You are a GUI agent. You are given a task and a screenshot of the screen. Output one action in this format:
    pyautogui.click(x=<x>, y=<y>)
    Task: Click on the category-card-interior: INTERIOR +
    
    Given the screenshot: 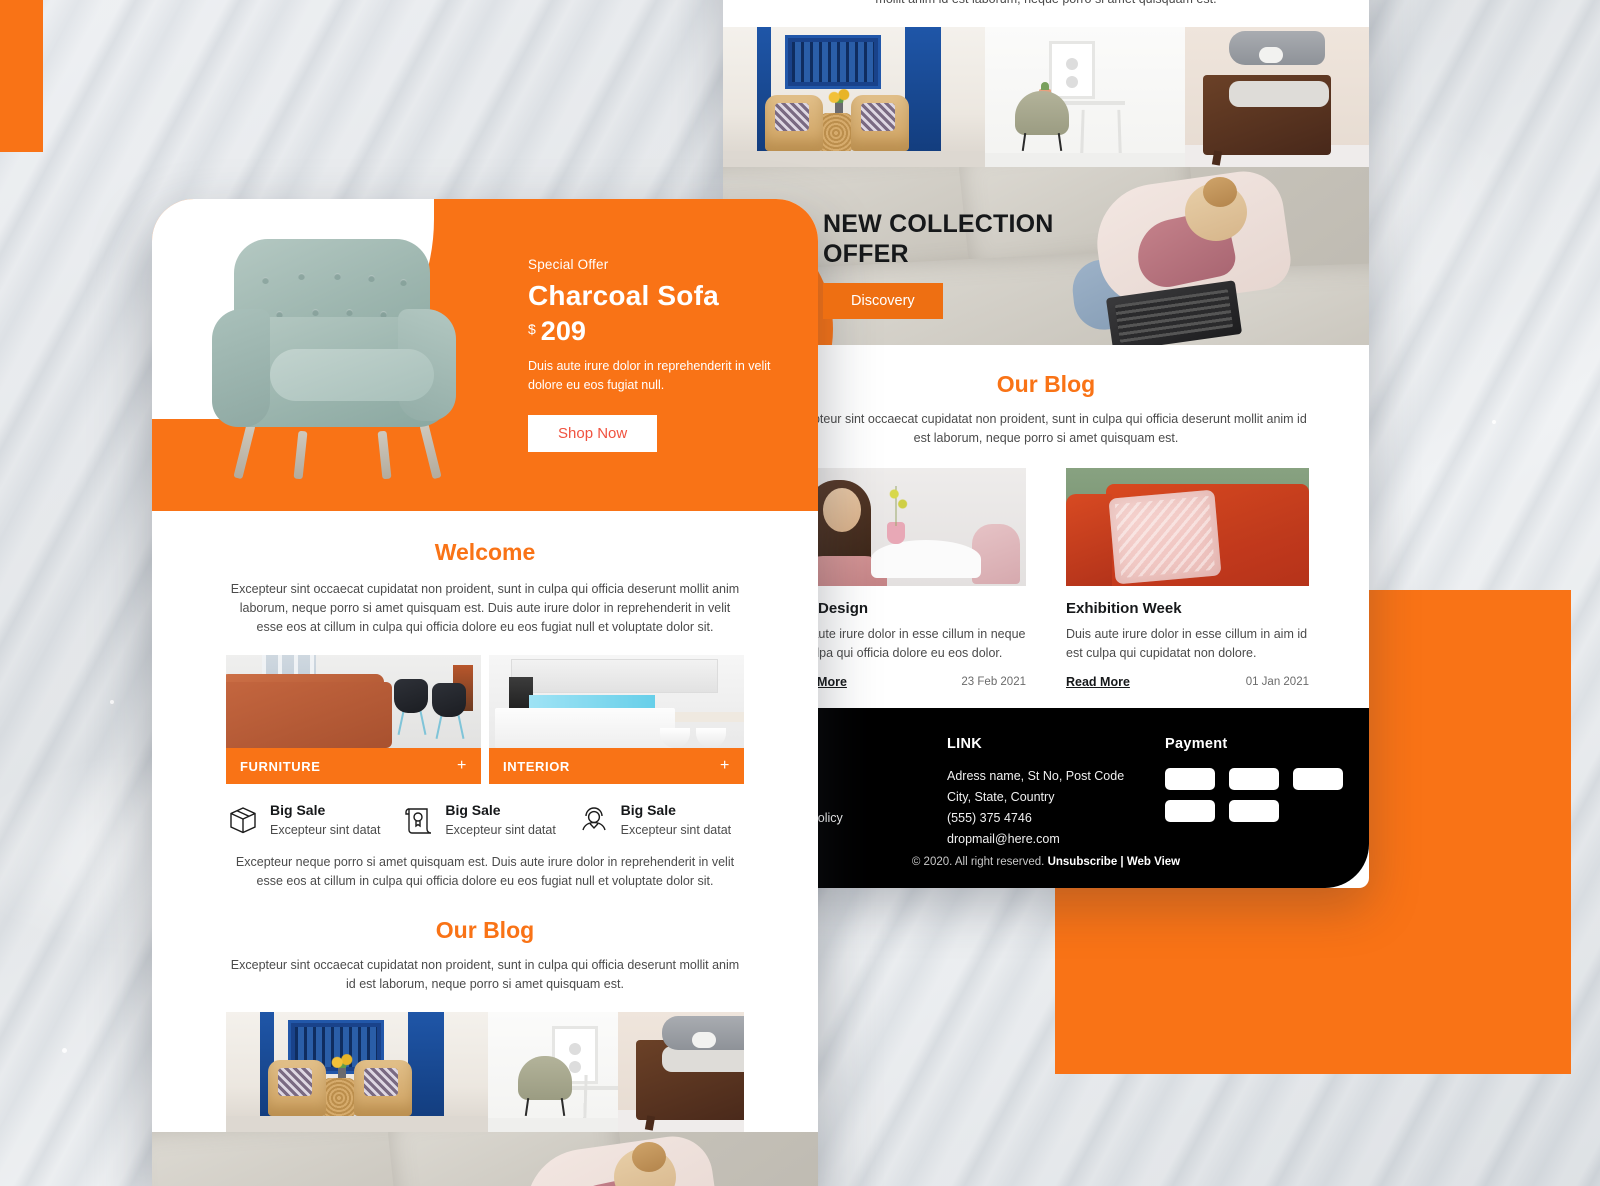 What is the action you would take?
    pyautogui.click(x=616, y=719)
    